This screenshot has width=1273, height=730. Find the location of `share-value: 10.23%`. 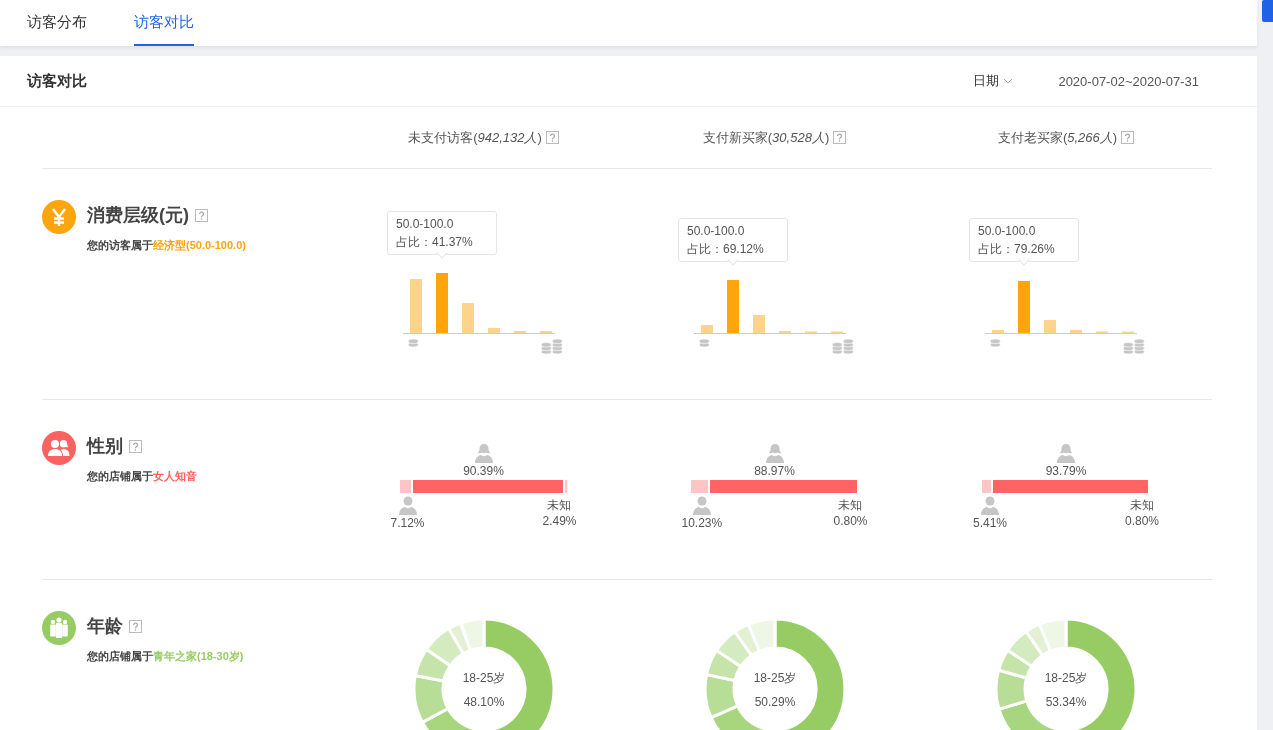

share-value: 10.23% is located at coordinates (702, 523).